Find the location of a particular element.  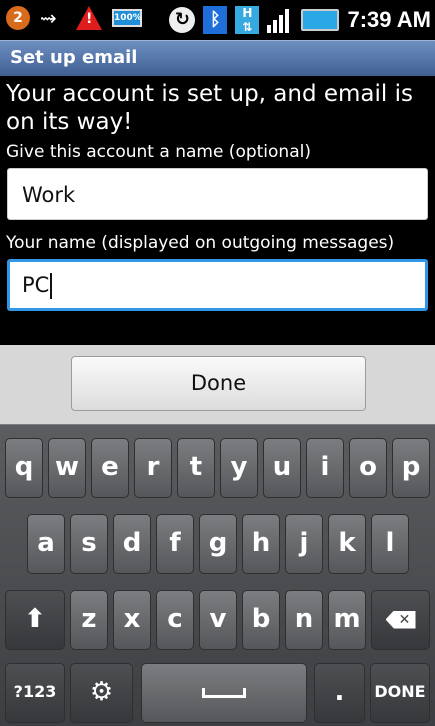

key-f: f is located at coordinates (175, 544).